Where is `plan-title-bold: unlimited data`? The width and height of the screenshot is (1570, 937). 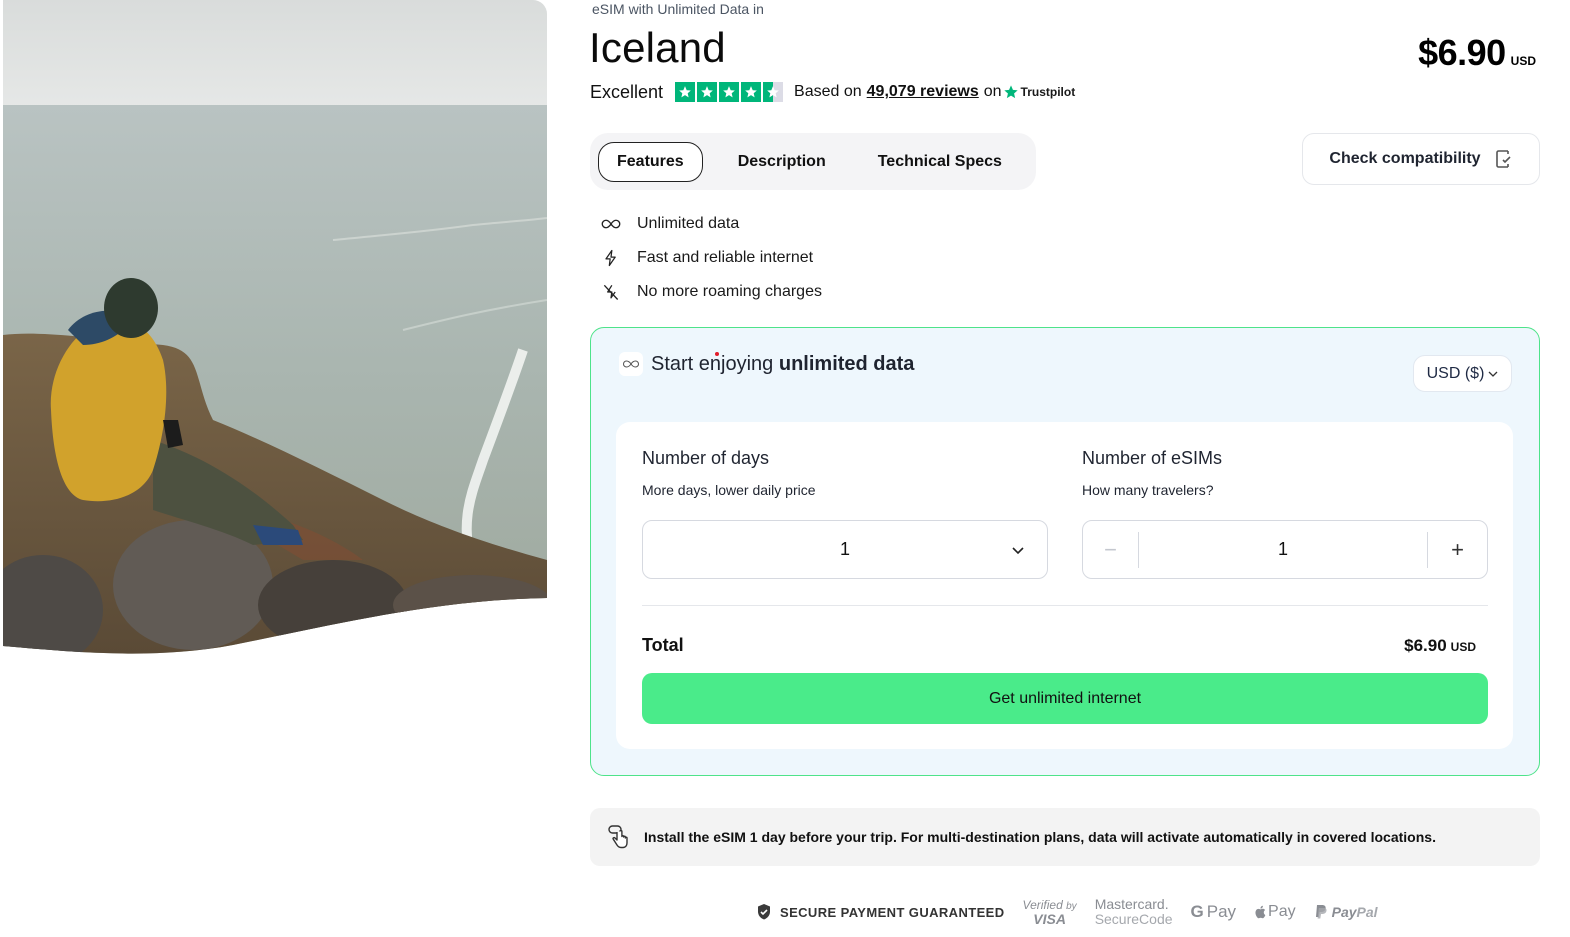
plan-title-bold: unlimited data is located at coordinates (846, 363).